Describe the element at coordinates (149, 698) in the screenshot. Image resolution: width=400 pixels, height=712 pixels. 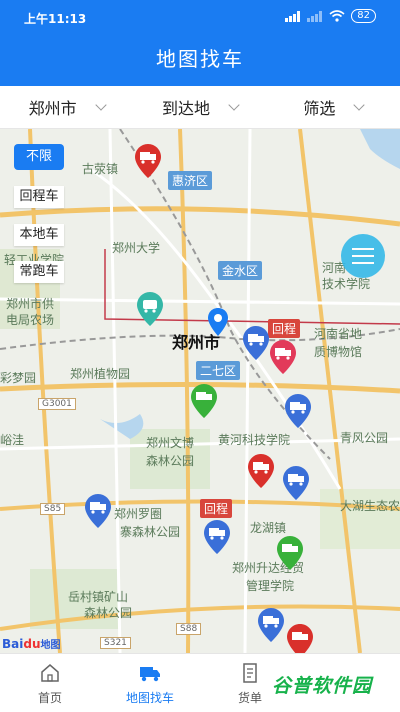
I see `tab-map-label: 地图找车` at that location.